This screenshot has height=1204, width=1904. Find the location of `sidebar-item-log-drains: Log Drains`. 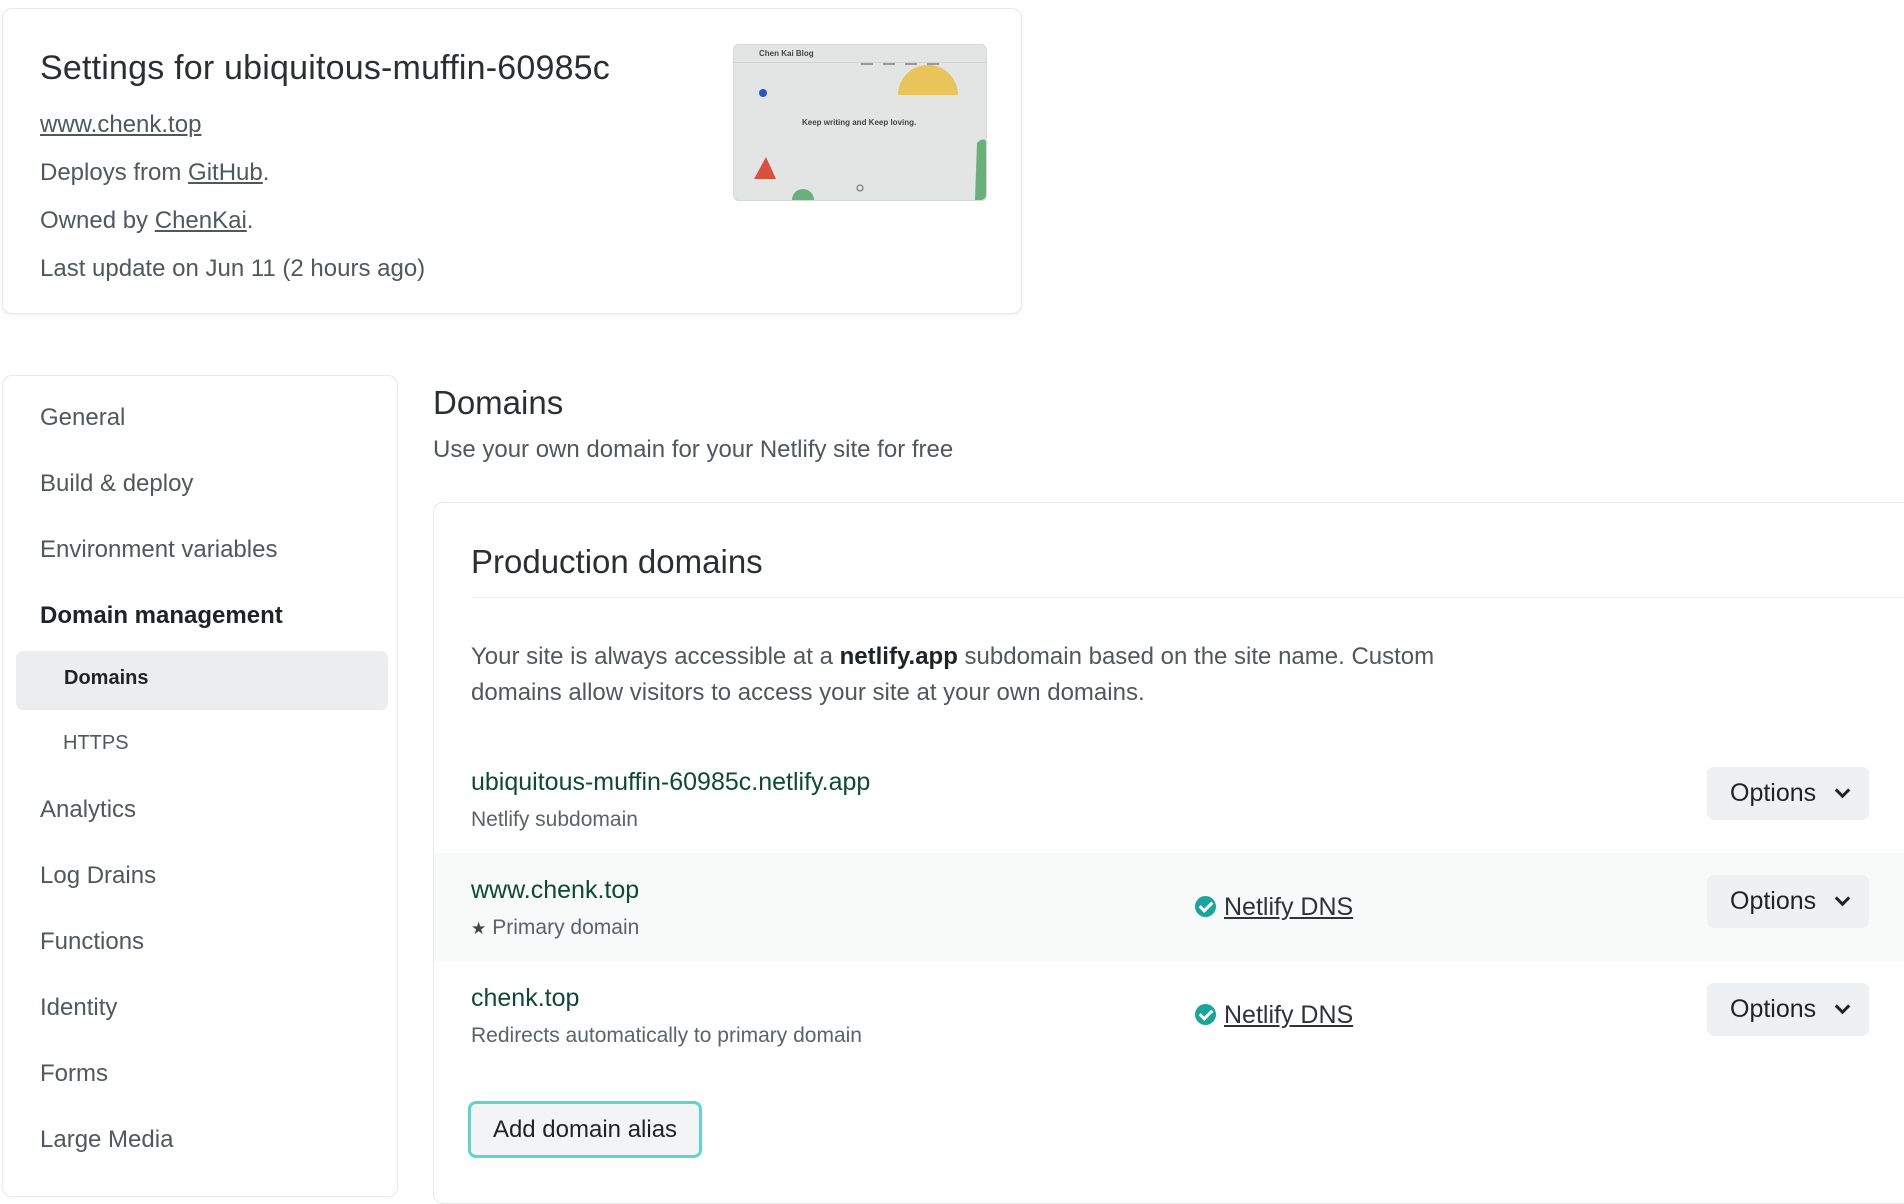

sidebar-item-log-drains: Log Drains is located at coordinates (98, 876).